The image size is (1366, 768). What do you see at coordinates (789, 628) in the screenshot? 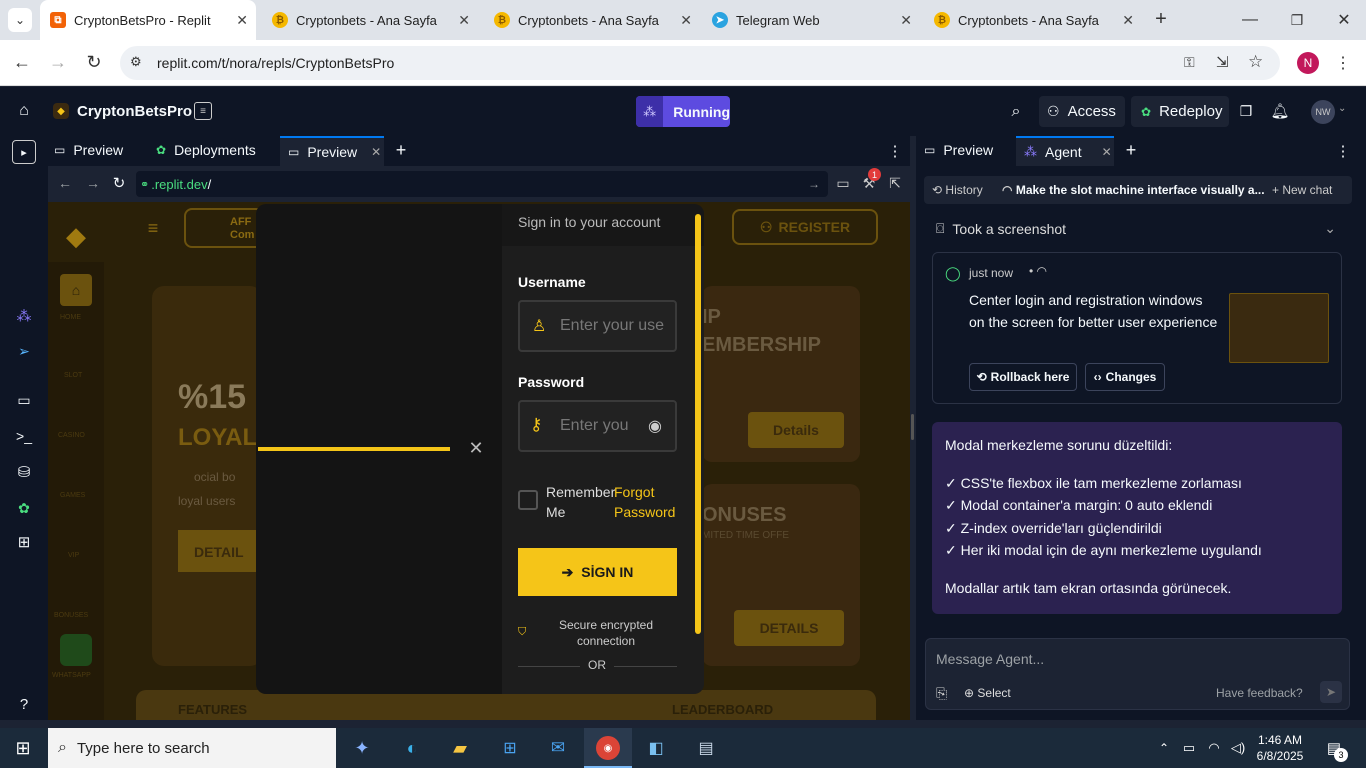
I see `bonus-details-button: DETAILS` at bounding box center [789, 628].